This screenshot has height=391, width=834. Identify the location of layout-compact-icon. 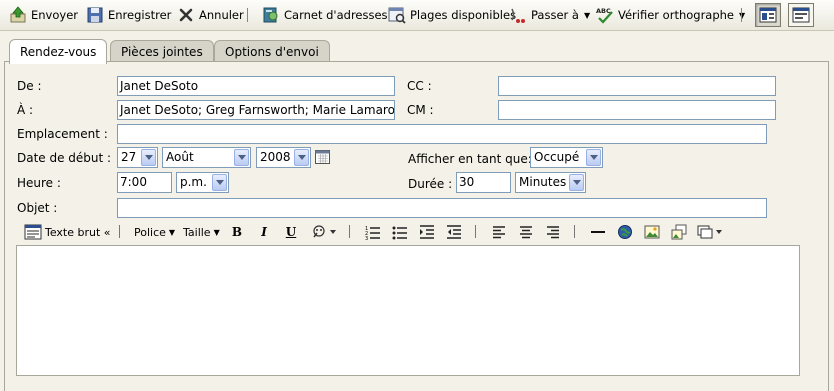
(801, 15).